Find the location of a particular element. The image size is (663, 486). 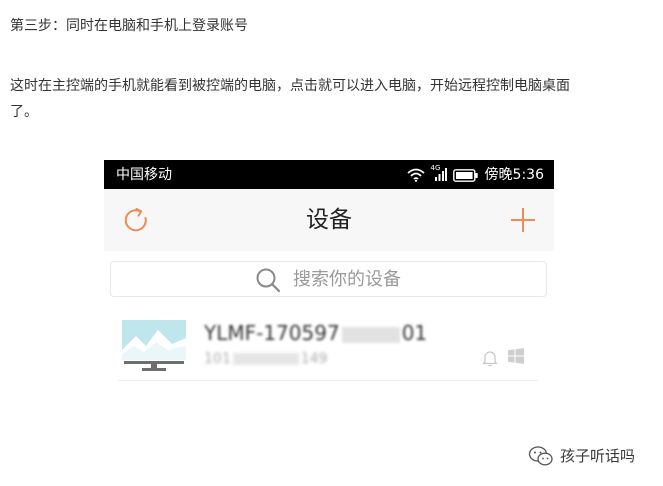

monitor-icon is located at coordinates (154, 346).